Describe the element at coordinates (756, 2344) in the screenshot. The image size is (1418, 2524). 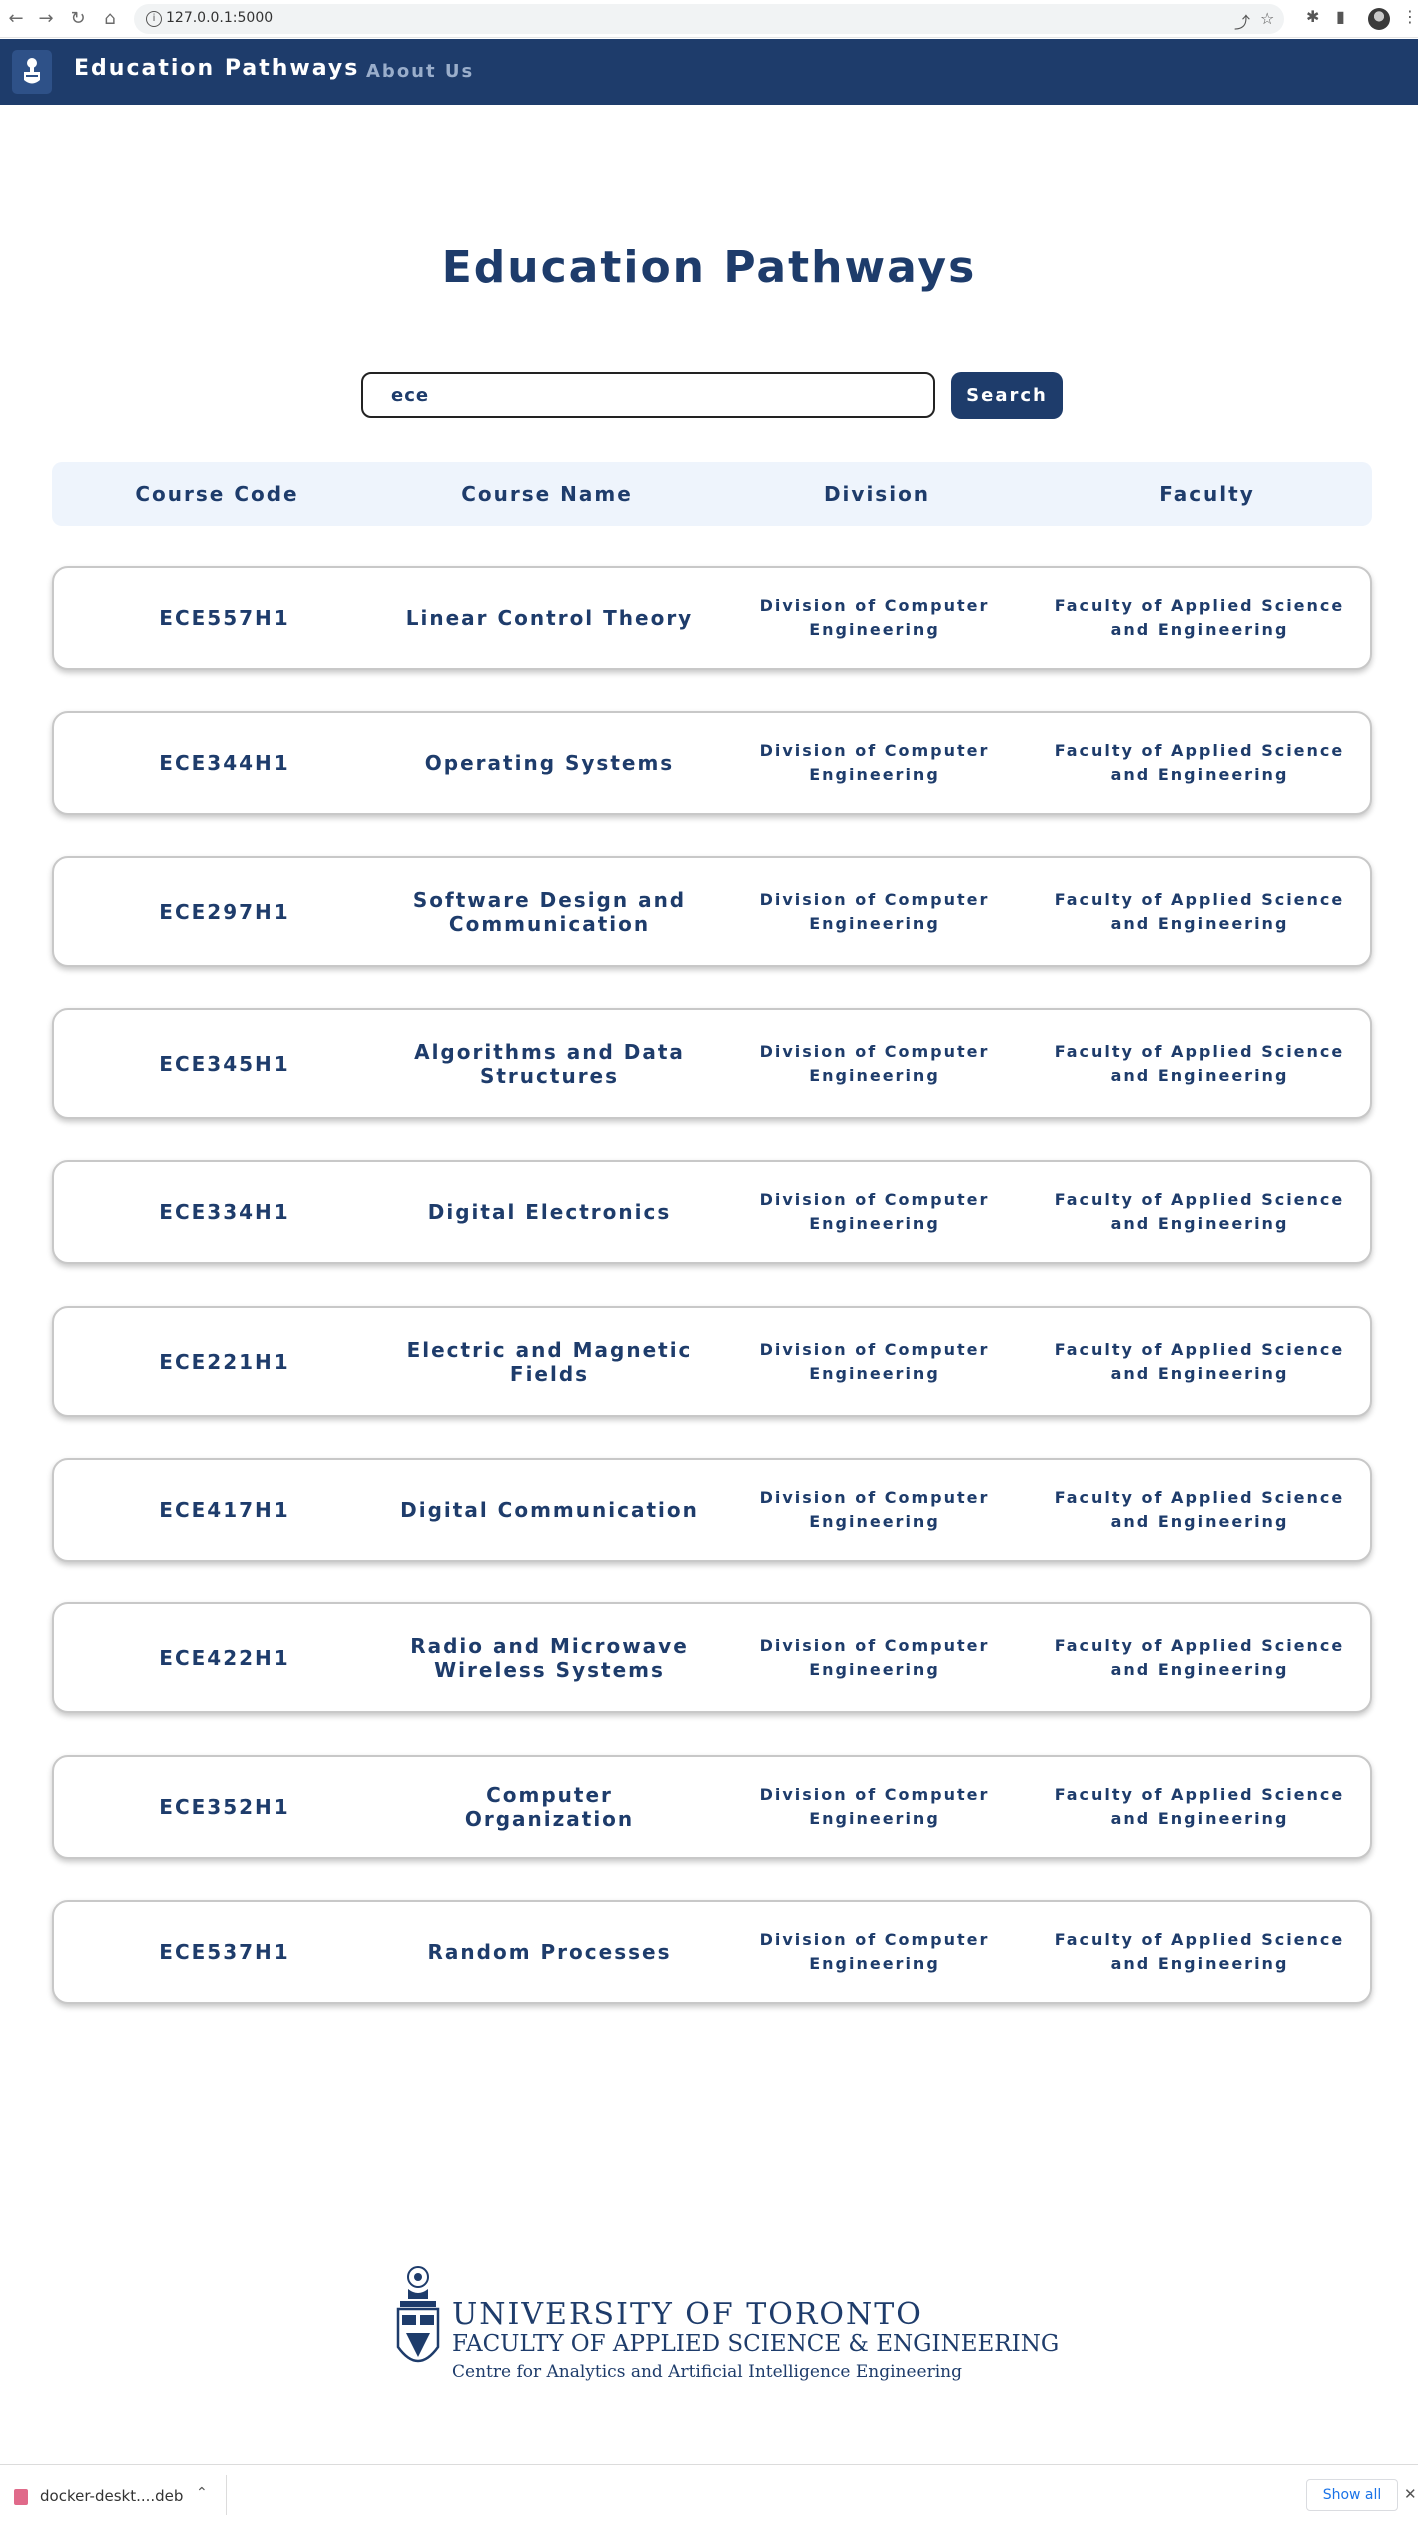
I see `footer-faculty-name: FACULTY OF APPLIED SCIENCE & ENGINEERING` at that location.